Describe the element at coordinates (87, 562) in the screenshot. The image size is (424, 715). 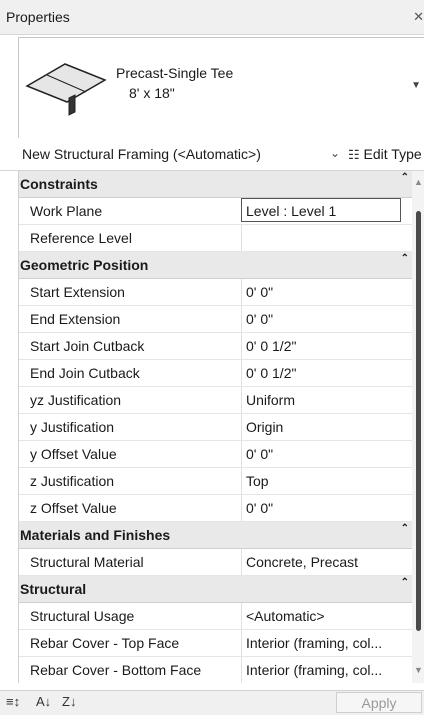
I see `property-name: Structural Material` at that location.